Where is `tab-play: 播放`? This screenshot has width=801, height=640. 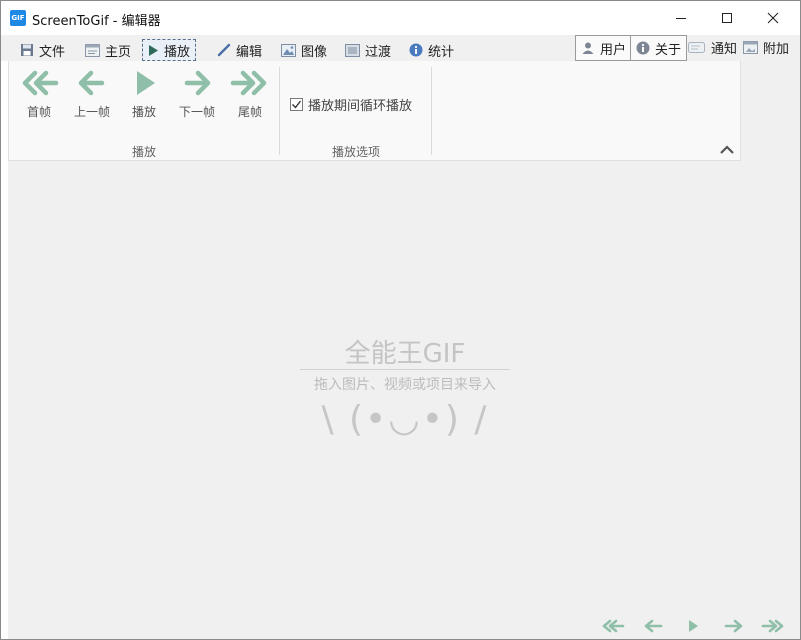
tab-play: 播放 is located at coordinates (169, 50).